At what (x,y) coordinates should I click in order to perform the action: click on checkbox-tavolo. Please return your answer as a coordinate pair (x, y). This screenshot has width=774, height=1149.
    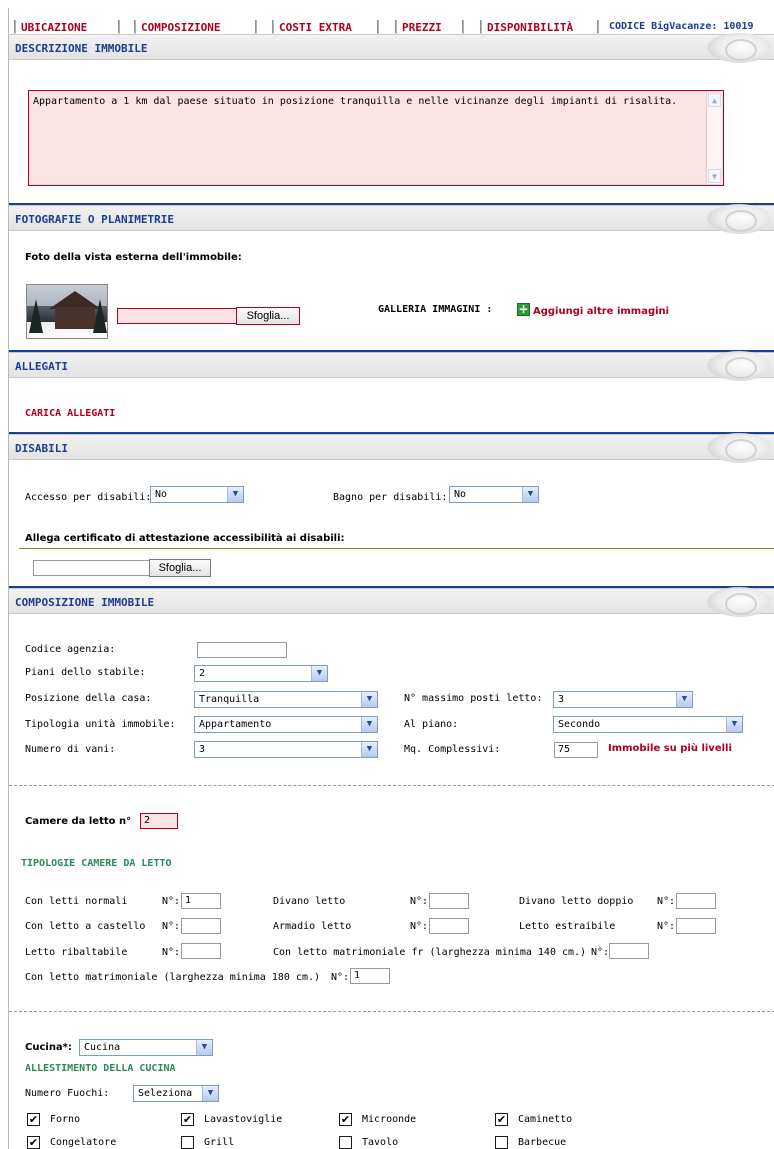
    Looking at the image, I should click on (345, 1142).